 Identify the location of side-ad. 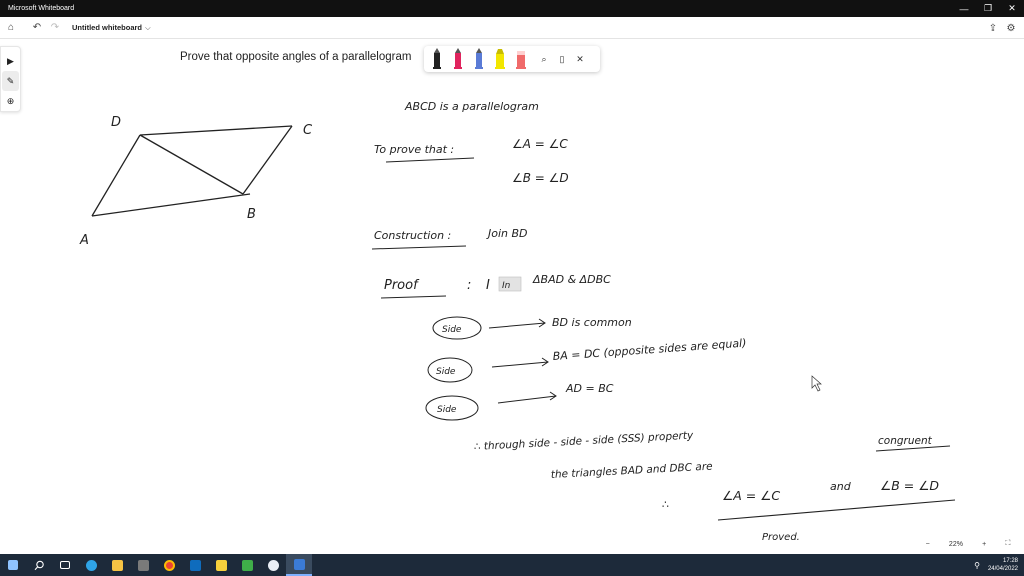
(116, 175).